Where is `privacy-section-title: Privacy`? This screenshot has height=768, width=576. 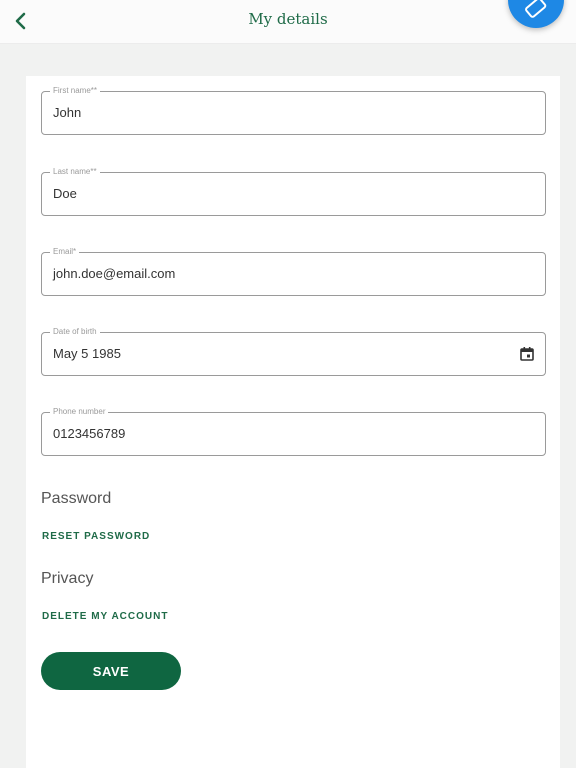
privacy-section-title: Privacy is located at coordinates (67, 578).